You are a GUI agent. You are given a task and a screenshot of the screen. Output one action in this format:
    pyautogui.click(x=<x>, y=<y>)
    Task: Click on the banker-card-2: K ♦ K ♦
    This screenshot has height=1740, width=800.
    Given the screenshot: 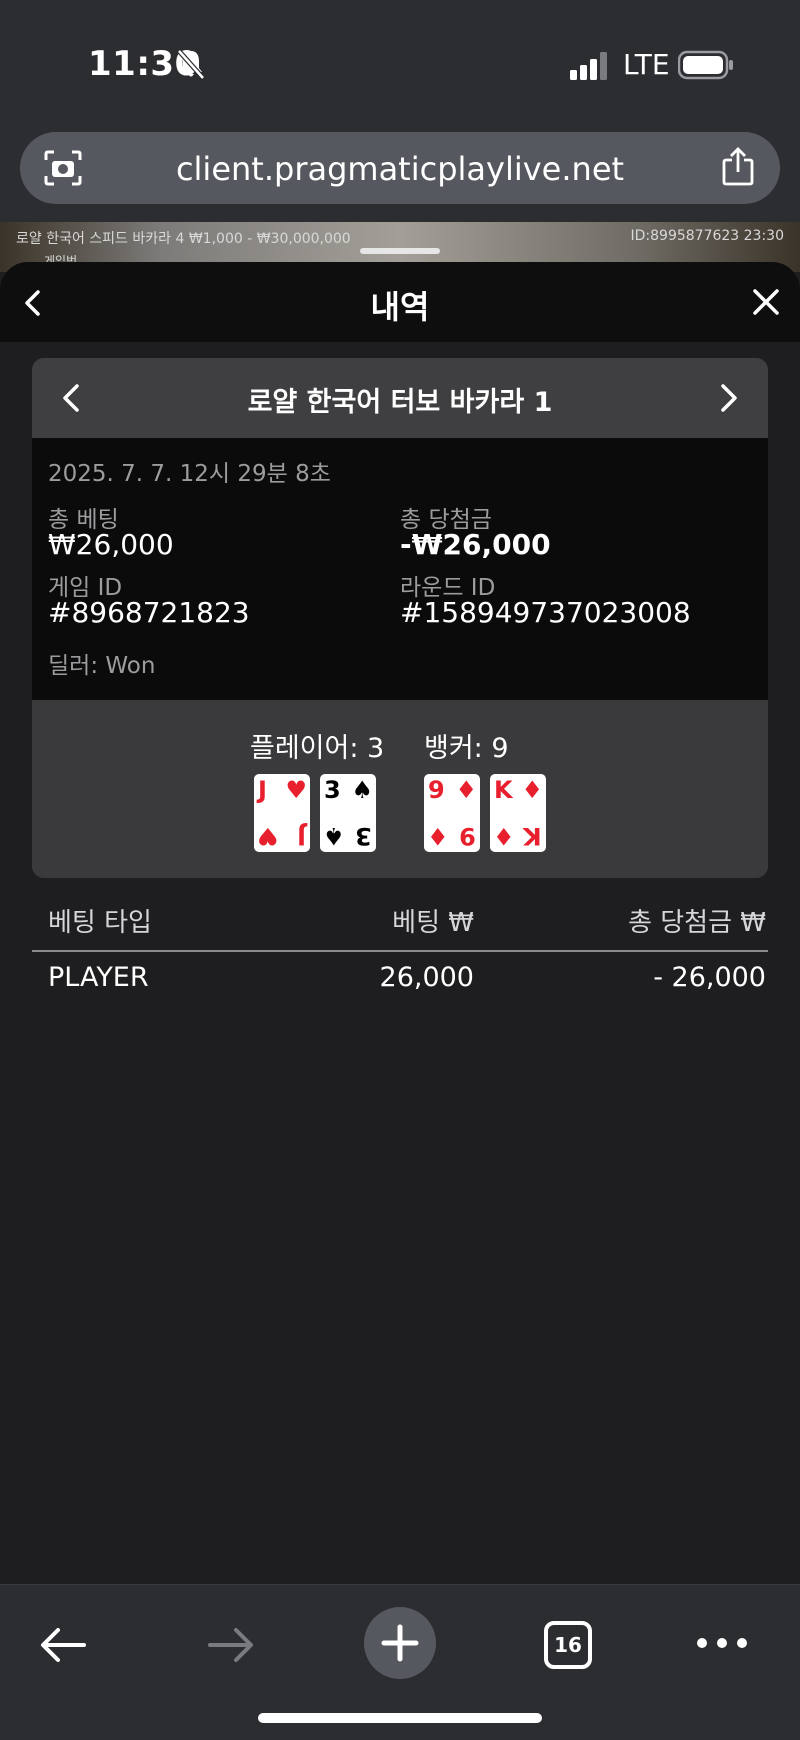 What is the action you would take?
    pyautogui.click(x=518, y=813)
    